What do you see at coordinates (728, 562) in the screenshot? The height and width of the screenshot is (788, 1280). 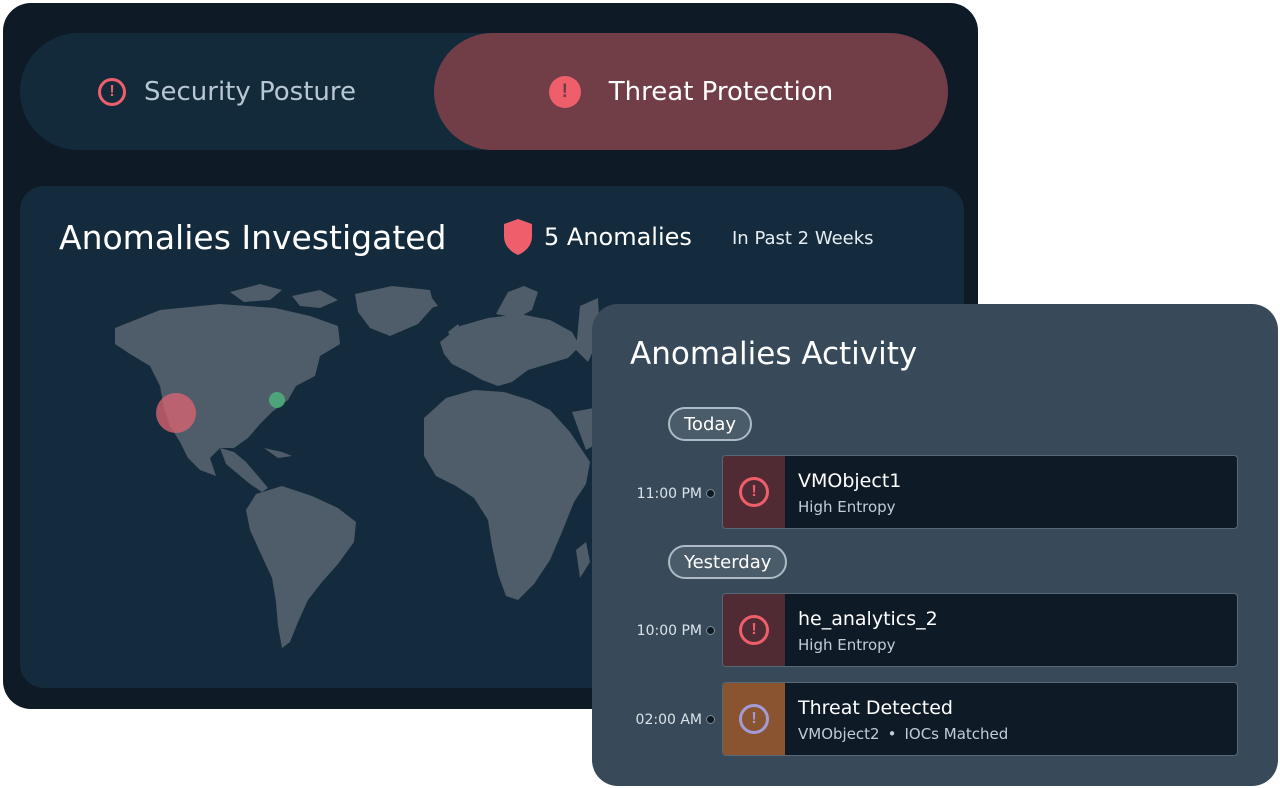 I see `group-label-yesterday: Yesterday` at bounding box center [728, 562].